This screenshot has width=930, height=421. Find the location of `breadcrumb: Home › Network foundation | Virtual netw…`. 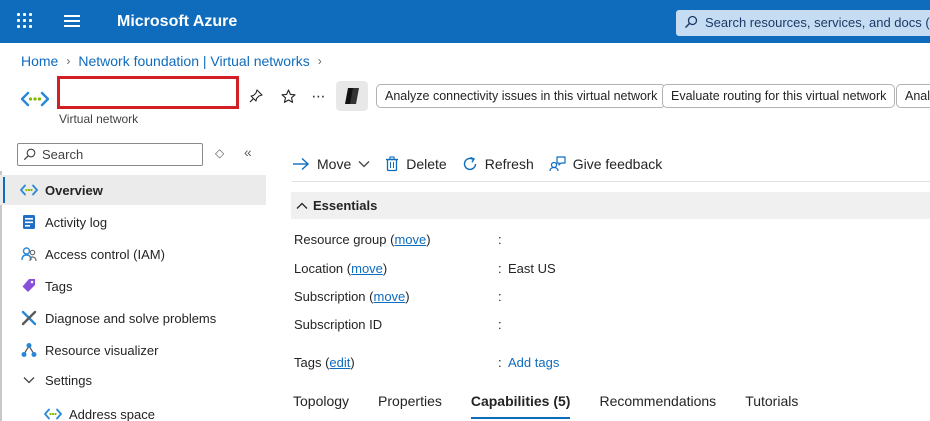

breadcrumb: Home › Network foundation | Virtual netw… is located at coordinates (171, 61).